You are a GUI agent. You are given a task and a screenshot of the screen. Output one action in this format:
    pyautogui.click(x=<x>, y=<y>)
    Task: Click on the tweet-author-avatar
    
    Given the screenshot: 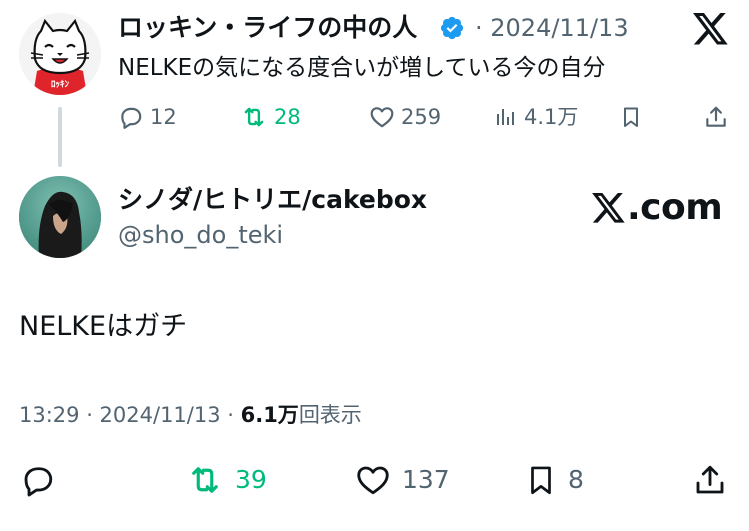 What is the action you would take?
    pyautogui.click(x=60, y=217)
    